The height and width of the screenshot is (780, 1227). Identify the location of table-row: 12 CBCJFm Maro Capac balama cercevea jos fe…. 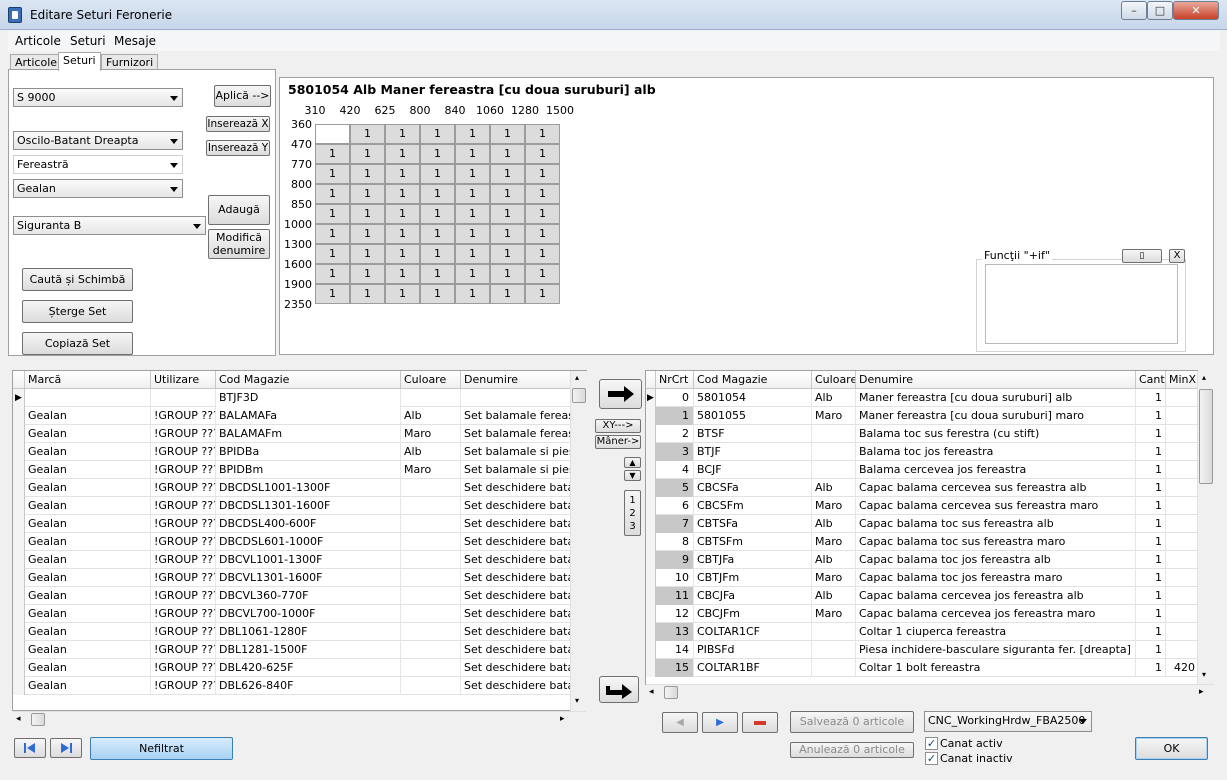
(921, 614).